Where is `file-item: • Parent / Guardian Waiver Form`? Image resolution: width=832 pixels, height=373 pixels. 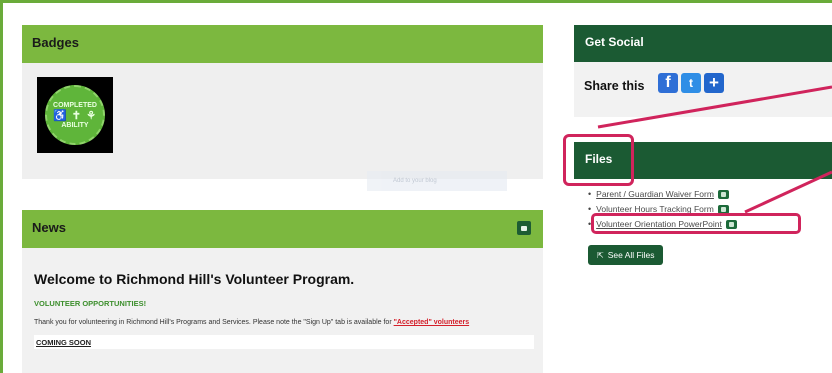 file-item: • Parent / Guardian Waiver Form is located at coordinates (710, 194).